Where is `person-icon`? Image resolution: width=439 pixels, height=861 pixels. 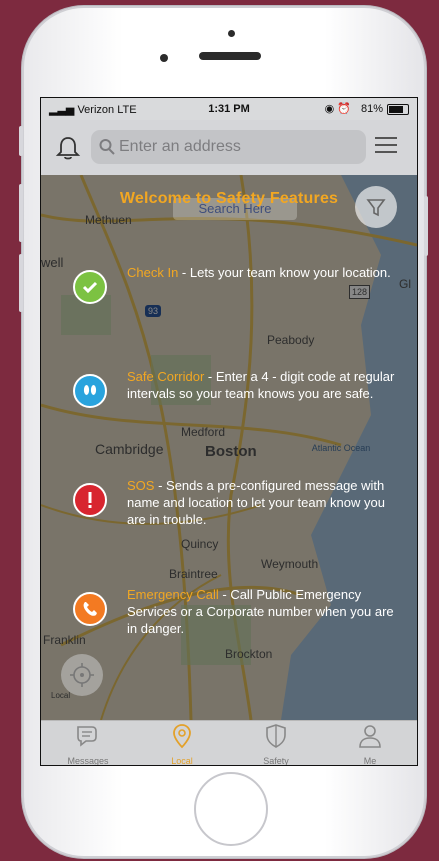
person-icon is located at coordinates (370, 736).